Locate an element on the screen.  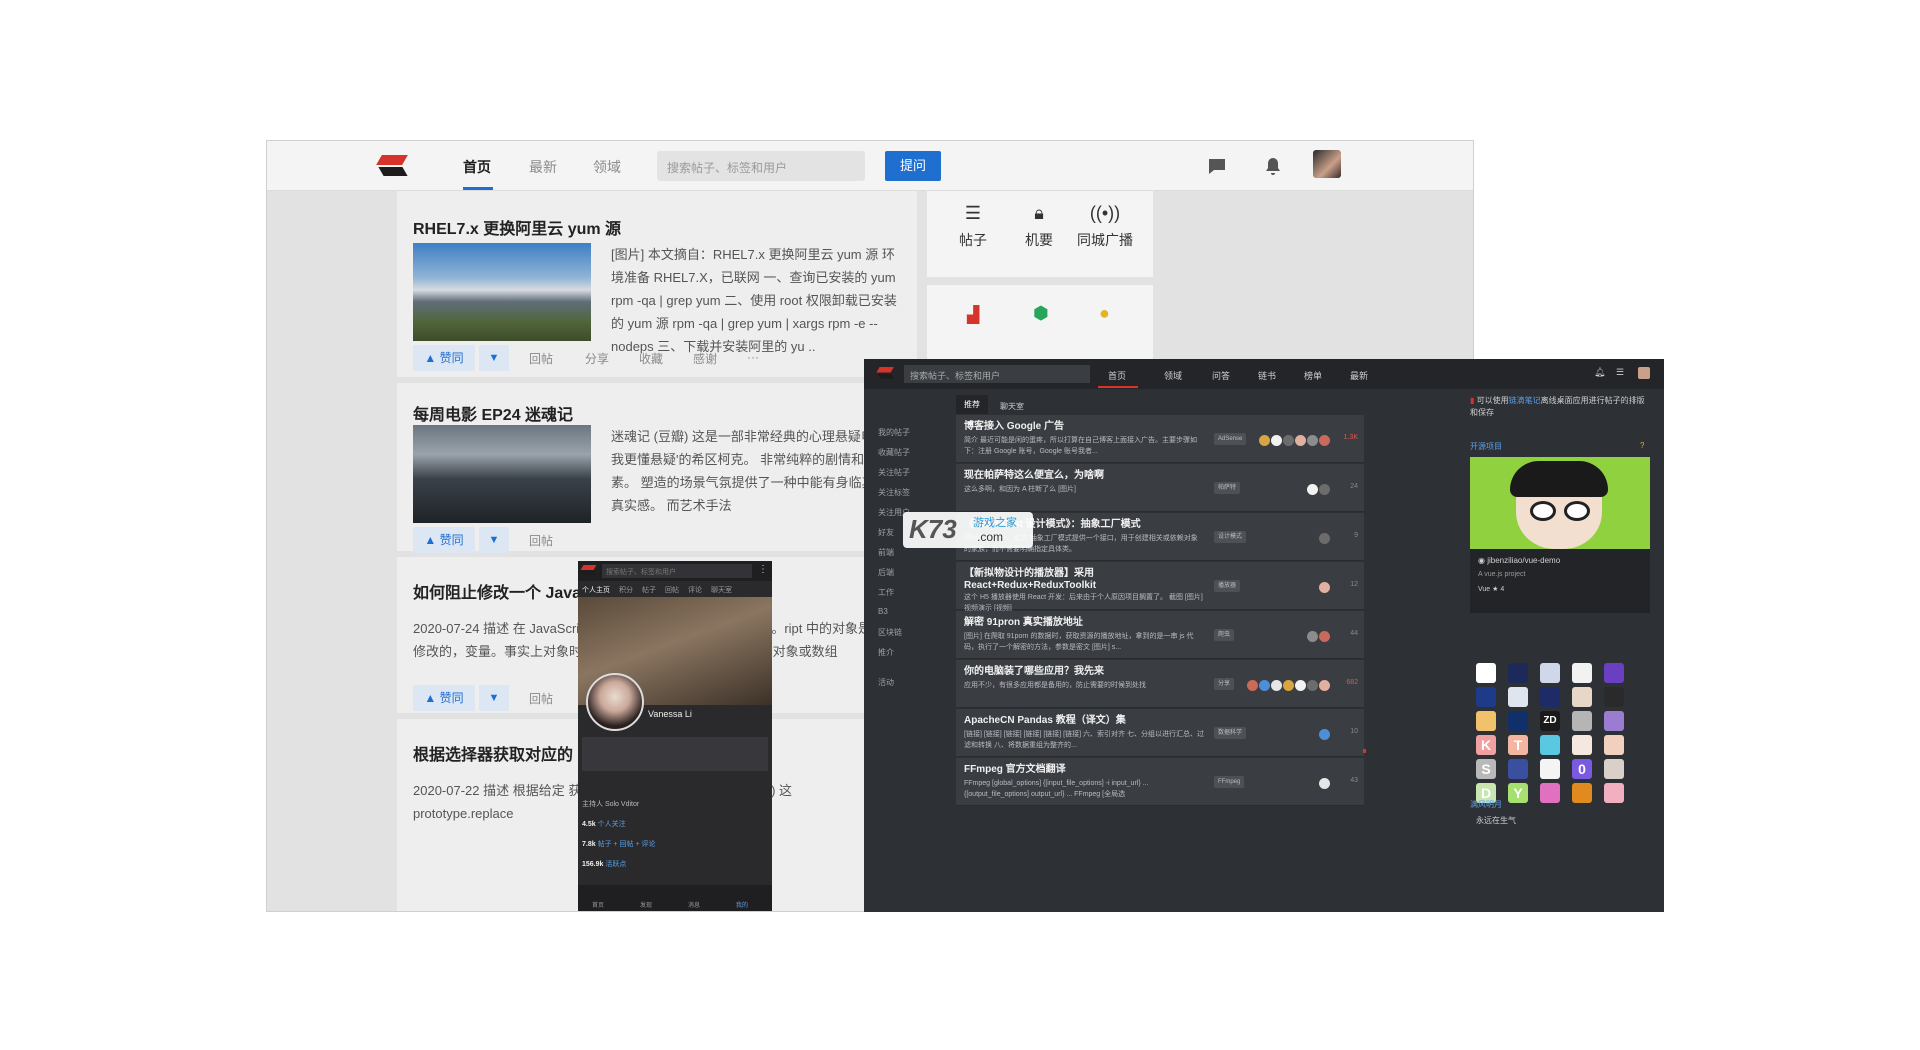
list-icon: ☰ is located at coordinates (1620, 372).